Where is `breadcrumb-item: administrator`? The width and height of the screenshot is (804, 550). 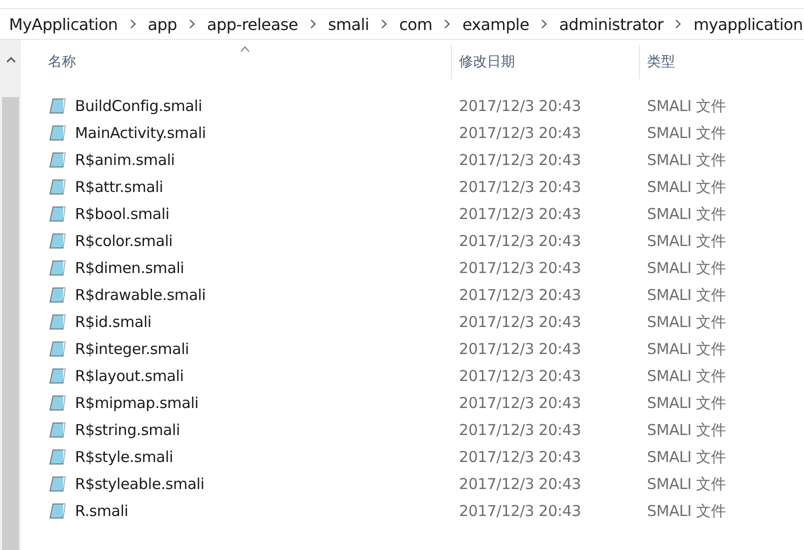 breadcrumb-item: administrator is located at coordinates (611, 24).